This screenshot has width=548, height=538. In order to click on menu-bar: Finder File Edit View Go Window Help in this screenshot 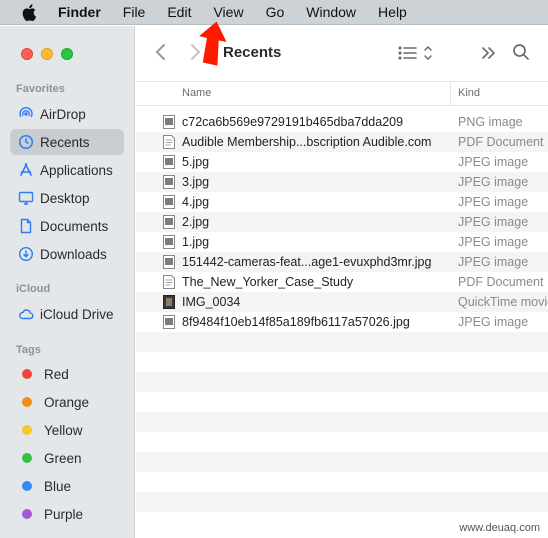, I will do `click(274, 12)`.